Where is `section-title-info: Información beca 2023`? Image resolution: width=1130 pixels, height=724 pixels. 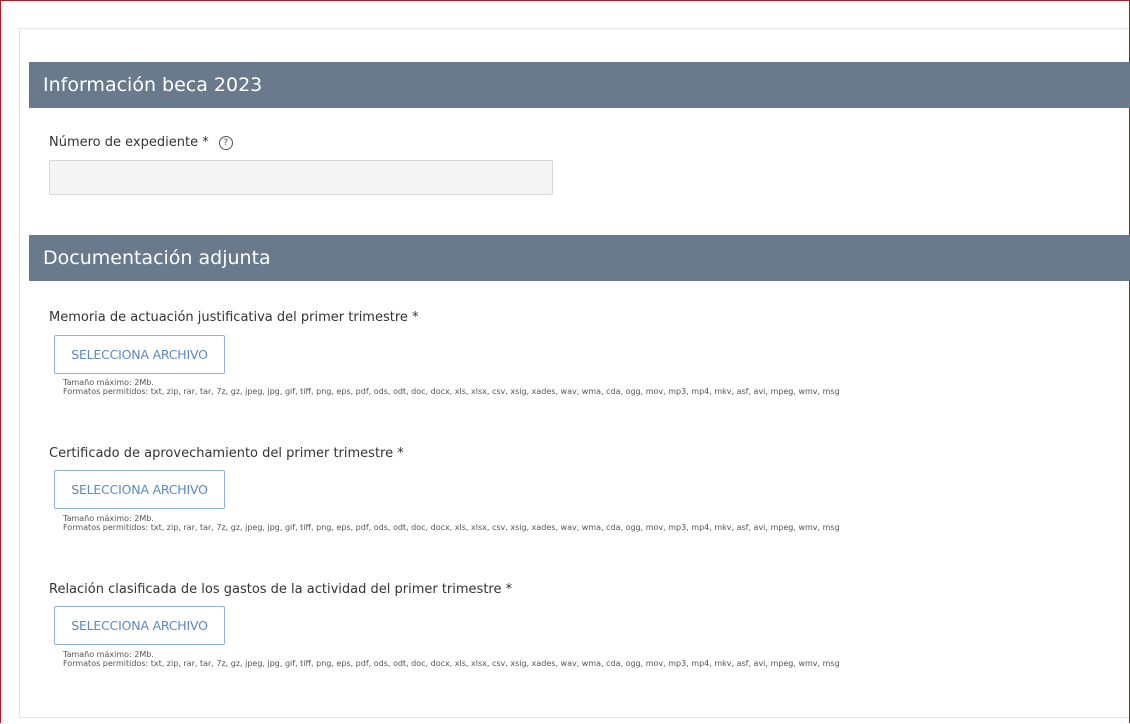 section-title-info: Información beca 2023 is located at coordinates (153, 85).